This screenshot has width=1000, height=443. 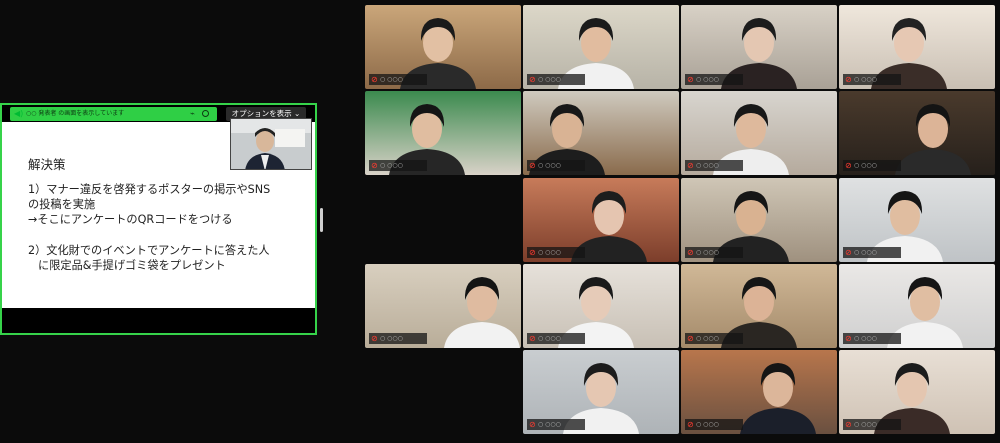 What do you see at coordinates (19, 113) in the screenshot?
I see `speaker-icon: ◀)` at bounding box center [19, 113].